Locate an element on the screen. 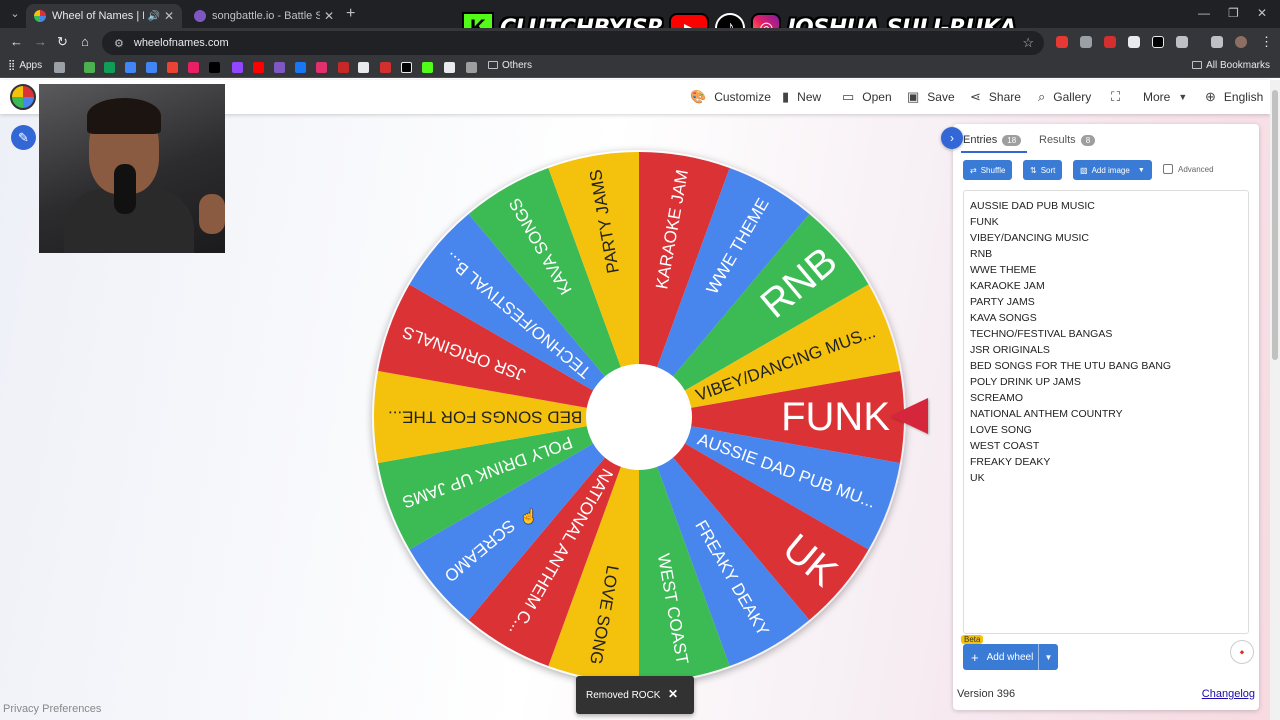 The height and width of the screenshot is (720, 1280). sort-button: ⇅ Sort is located at coordinates (1043, 170).